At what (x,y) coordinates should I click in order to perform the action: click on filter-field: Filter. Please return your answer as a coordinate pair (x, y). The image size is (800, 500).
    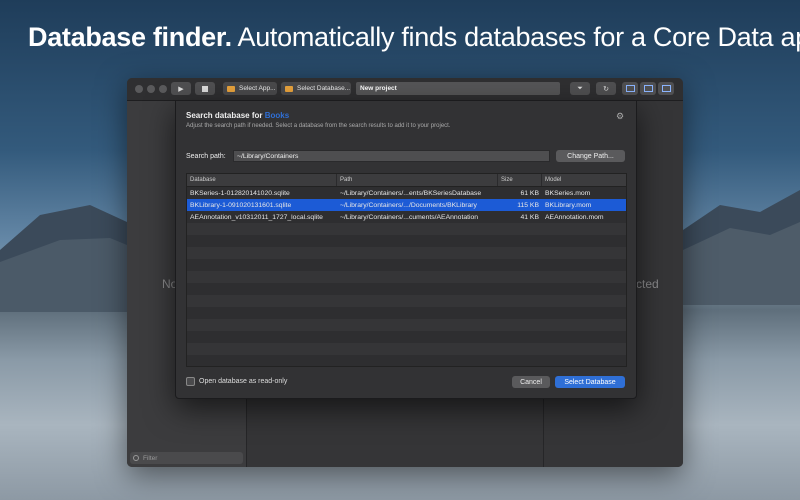
    Looking at the image, I should click on (186, 458).